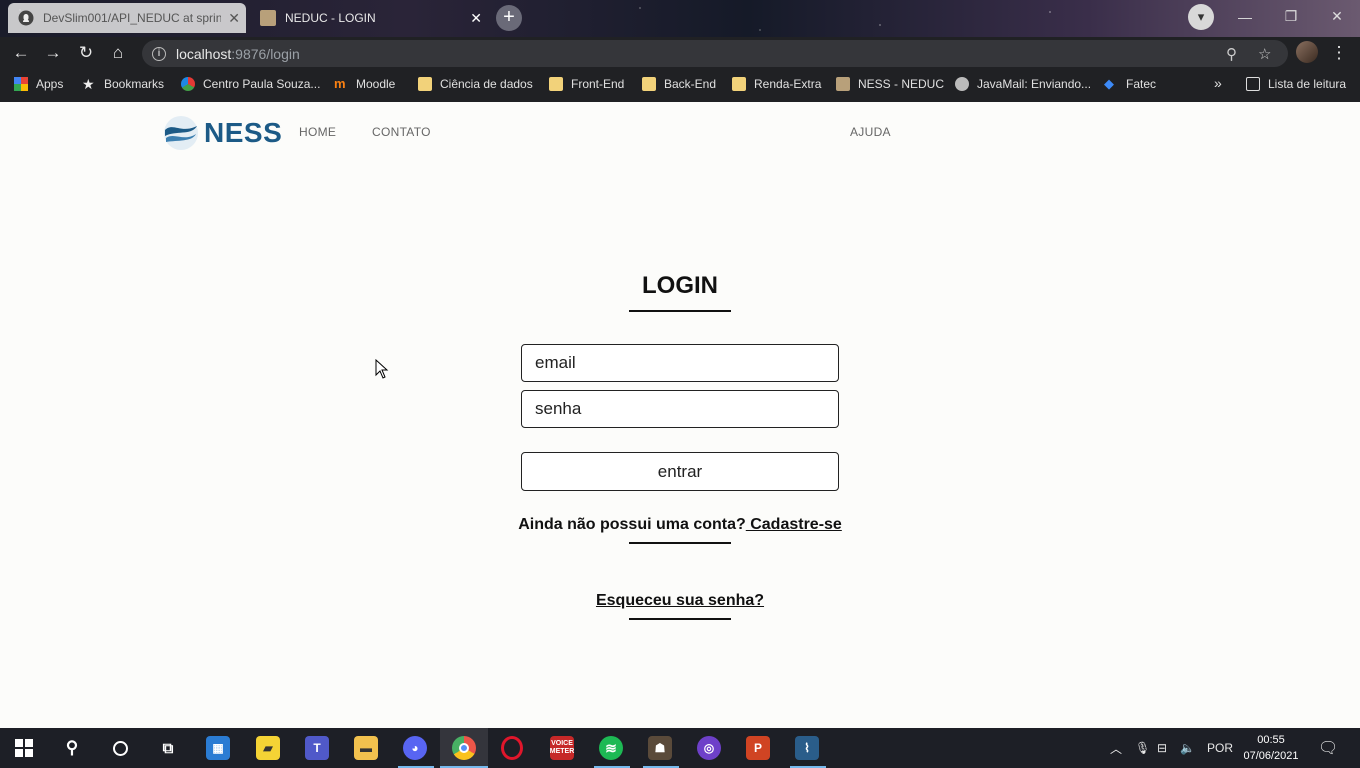 The image size is (1360, 768). What do you see at coordinates (680, 543) in the screenshot?
I see `signup-underline` at bounding box center [680, 543].